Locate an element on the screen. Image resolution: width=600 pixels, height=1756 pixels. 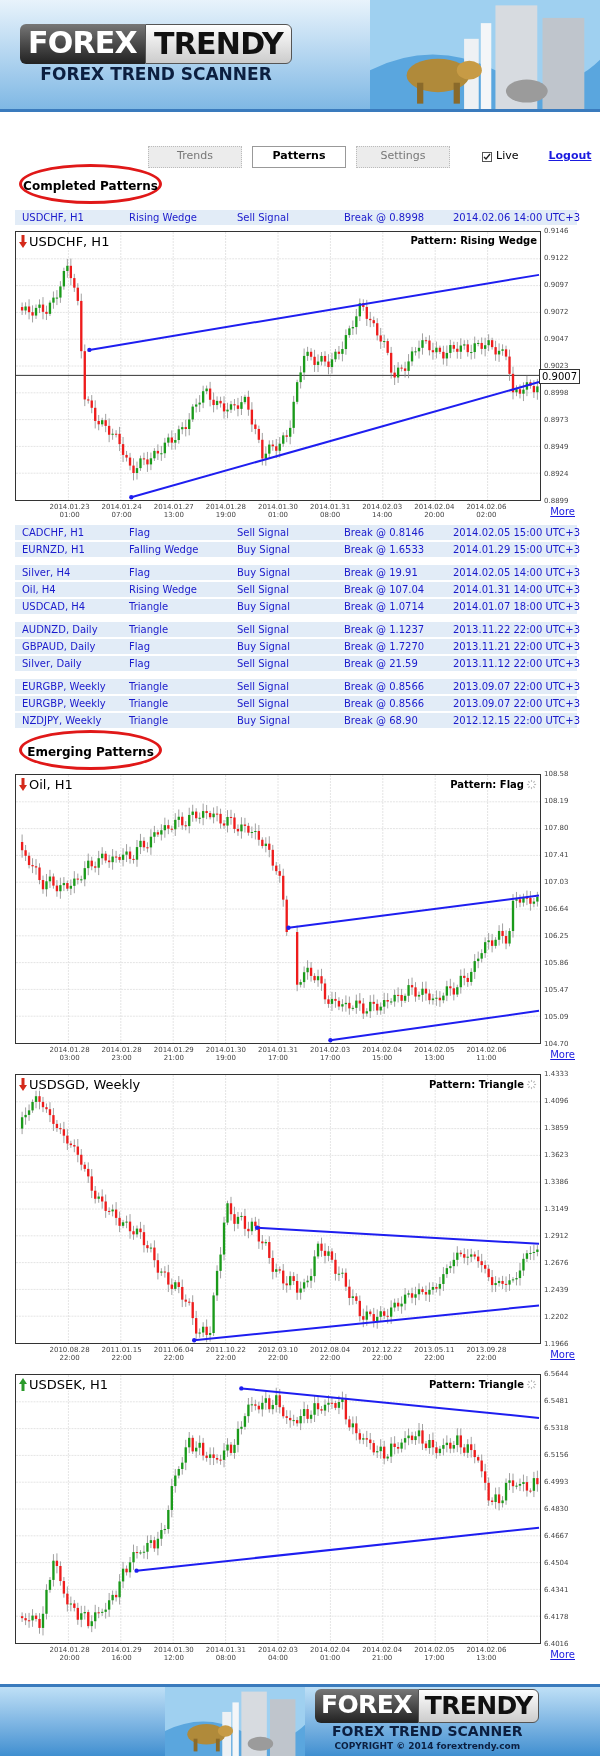
time-text: 2012.12.15 22:00 UTC+3 is located at coordinates (516, 721).